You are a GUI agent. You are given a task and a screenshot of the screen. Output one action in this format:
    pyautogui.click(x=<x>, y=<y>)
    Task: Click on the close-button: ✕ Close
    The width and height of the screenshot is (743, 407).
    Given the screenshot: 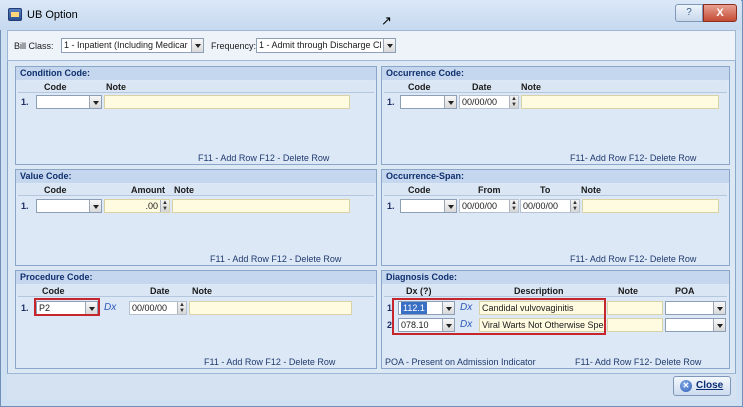 What is the action you would take?
    pyautogui.click(x=702, y=386)
    